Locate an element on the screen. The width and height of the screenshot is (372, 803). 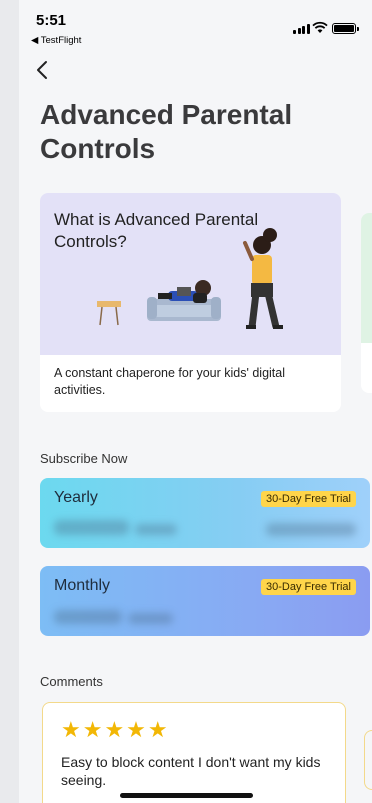
status-bar: 5:51 ◀ TestFlight is located at coordinates (195, 25).